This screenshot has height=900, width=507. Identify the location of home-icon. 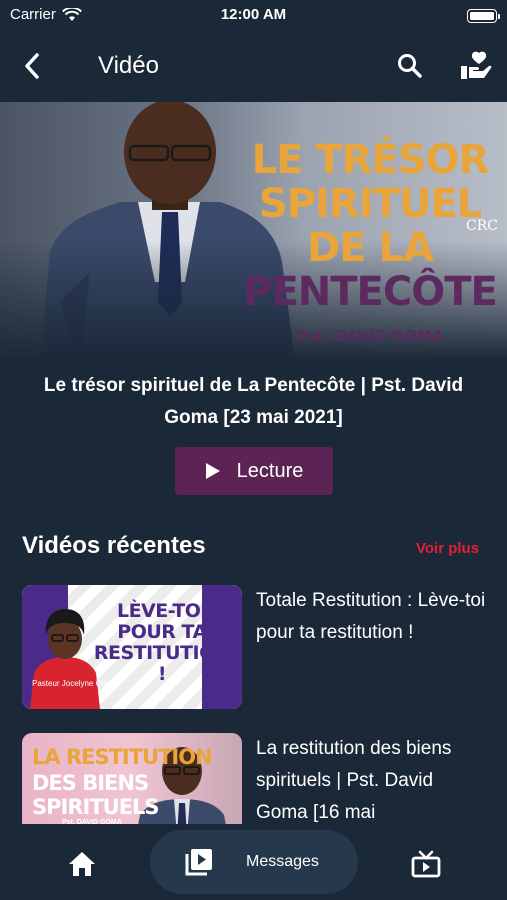
(82, 864).